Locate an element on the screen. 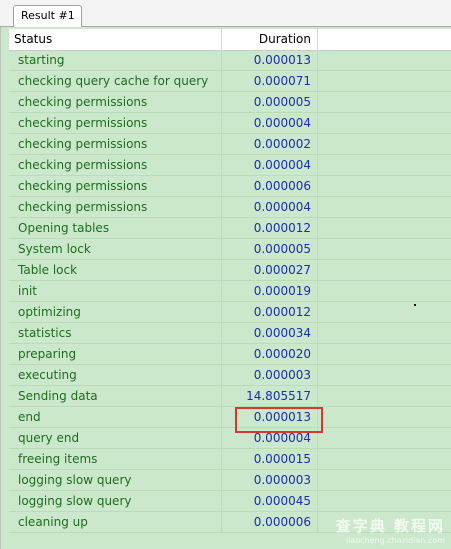 The width and height of the screenshot is (451, 549). table-row: end 0.000013 is located at coordinates (230, 417).